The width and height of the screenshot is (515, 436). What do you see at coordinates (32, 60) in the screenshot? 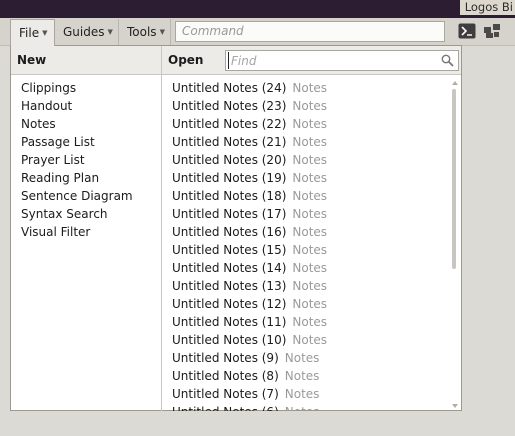
I see `new-section-header: New` at bounding box center [32, 60].